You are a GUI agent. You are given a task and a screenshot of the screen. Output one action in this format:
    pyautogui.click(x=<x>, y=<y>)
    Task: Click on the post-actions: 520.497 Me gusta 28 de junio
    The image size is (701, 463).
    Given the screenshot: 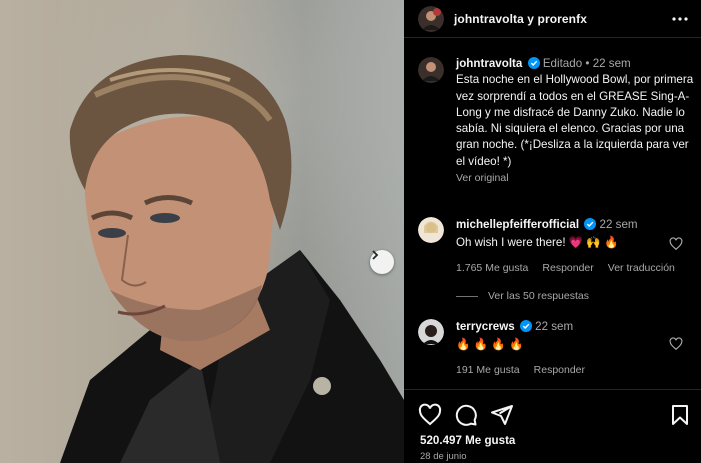 What is the action you would take?
    pyautogui.click(x=552, y=426)
    